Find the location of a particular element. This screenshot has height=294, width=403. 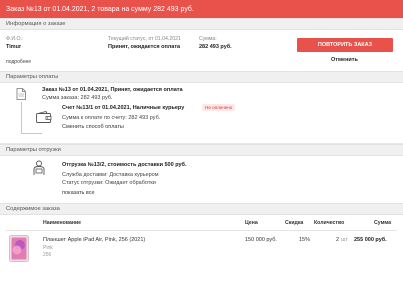

status-value: Принят, ожидается оплата is located at coordinates (144, 47).